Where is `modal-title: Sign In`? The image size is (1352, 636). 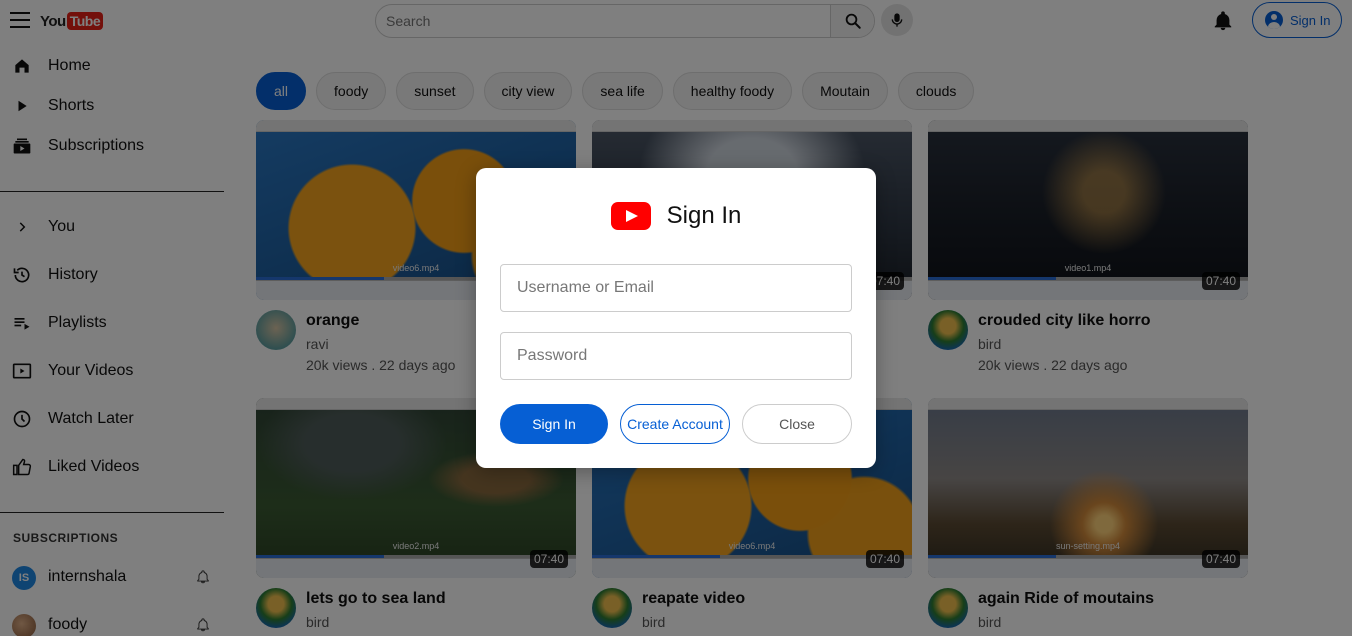 modal-title: Sign In is located at coordinates (704, 215).